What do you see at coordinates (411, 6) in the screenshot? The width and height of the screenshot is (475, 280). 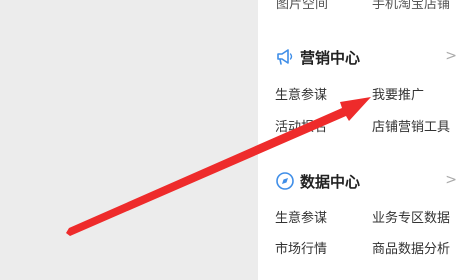 I see `menu-item-mobile-store: 手机淘宝店铺` at bounding box center [411, 6].